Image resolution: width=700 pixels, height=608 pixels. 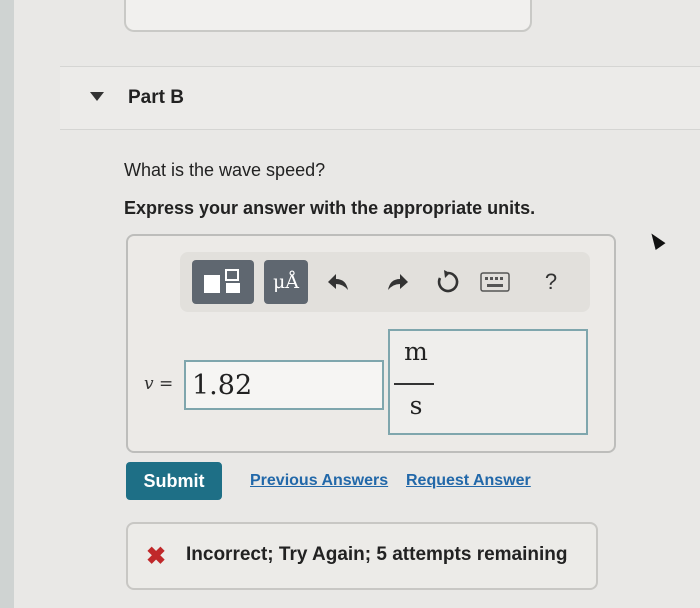 I want to click on variable-label: v =, so click(x=159, y=384).